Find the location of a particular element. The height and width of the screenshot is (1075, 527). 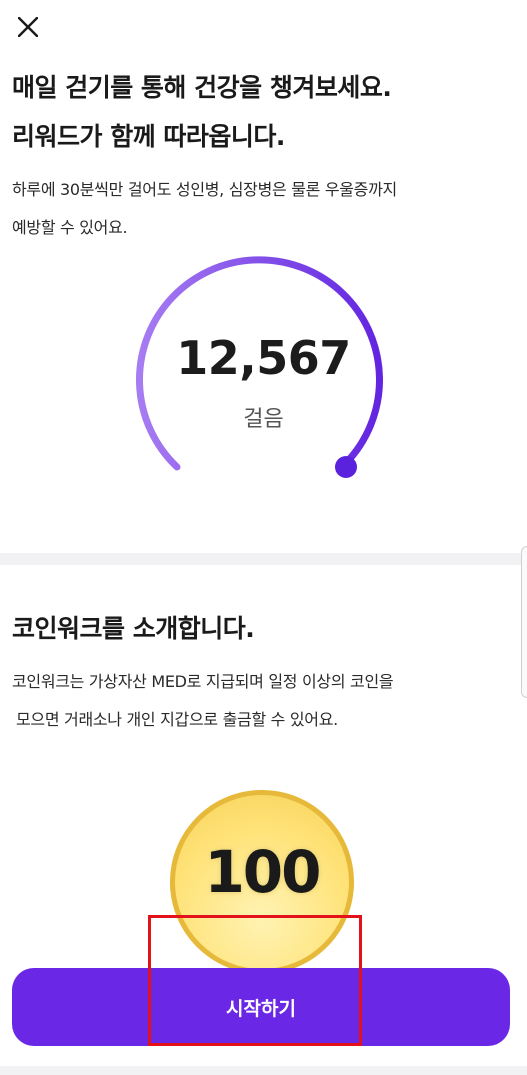

scroll-indicator is located at coordinates (524, 622).